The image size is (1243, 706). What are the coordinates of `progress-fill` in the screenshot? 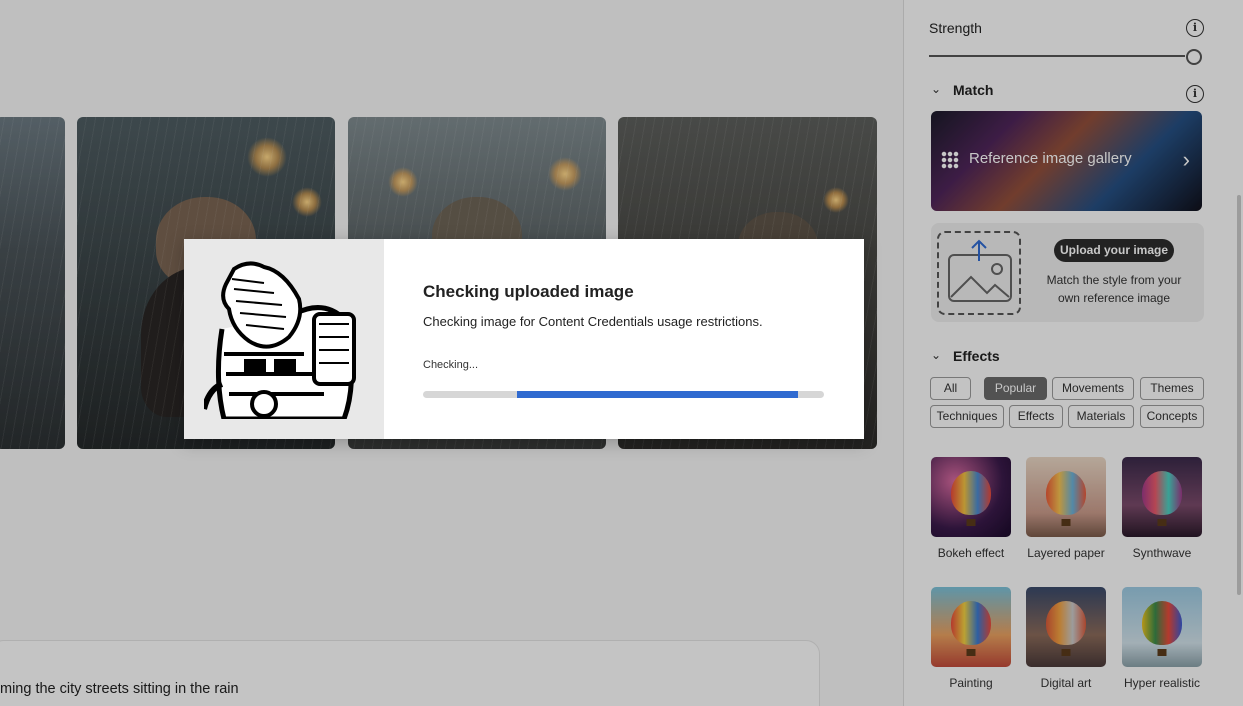 It's located at (657, 394).